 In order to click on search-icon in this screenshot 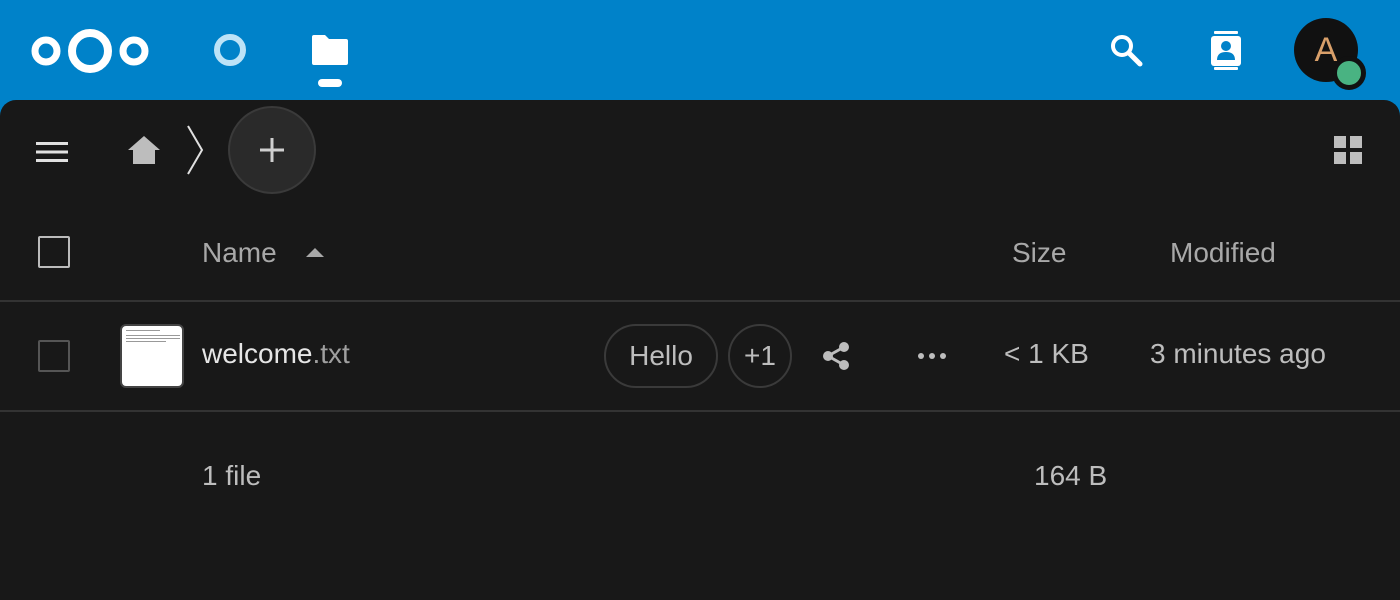, I will do `click(1126, 50)`.